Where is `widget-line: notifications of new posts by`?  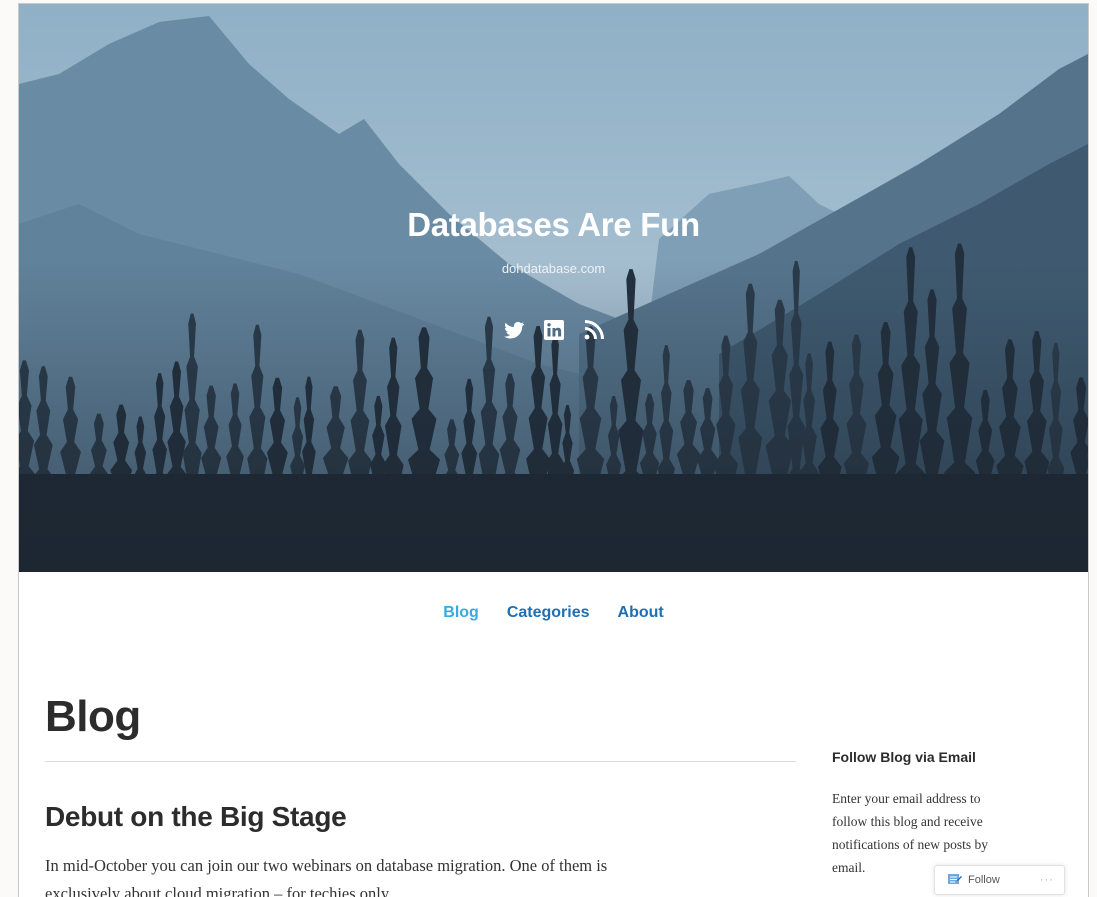 widget-line: notifications of new posts by is located at coordinates (910, 844).